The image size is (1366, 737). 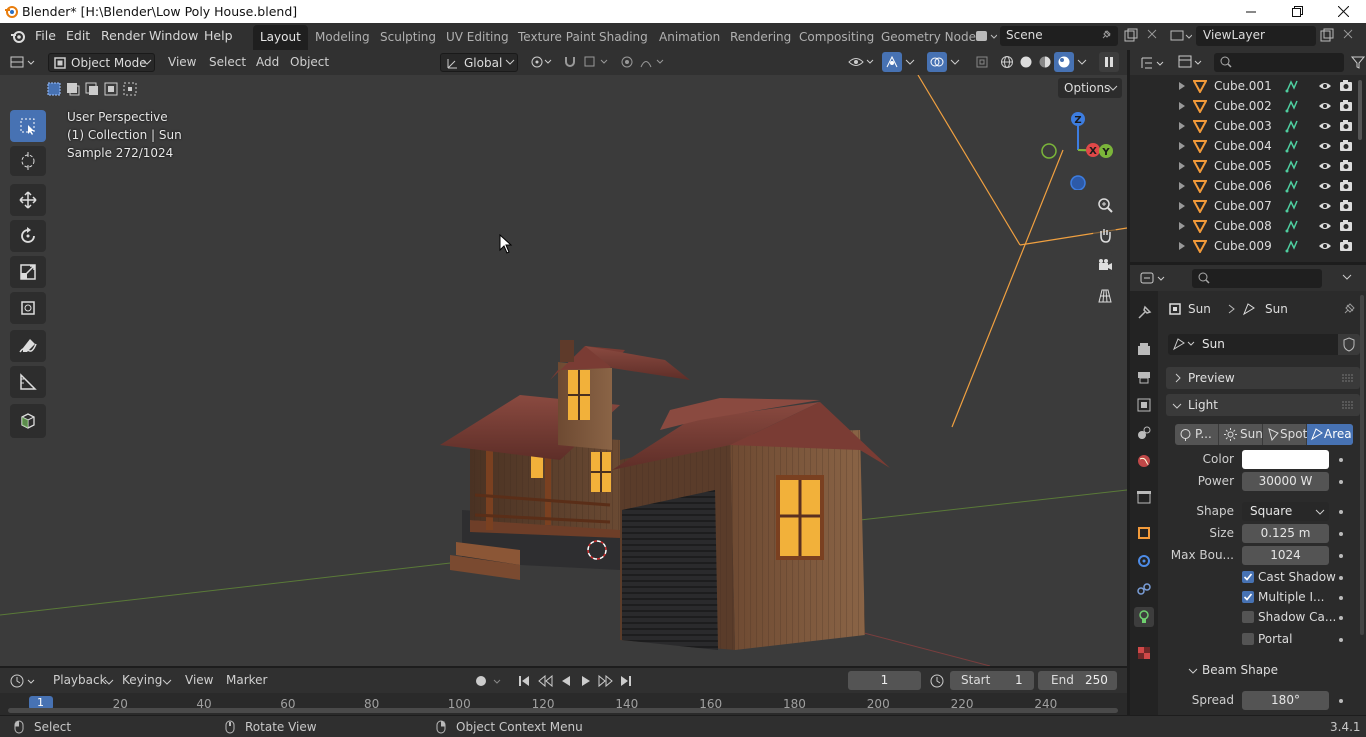 What do you see at coordinates (1192, 62) in the screenshot?
I see `display-mode-icon` at bounding box center [1192, 62].